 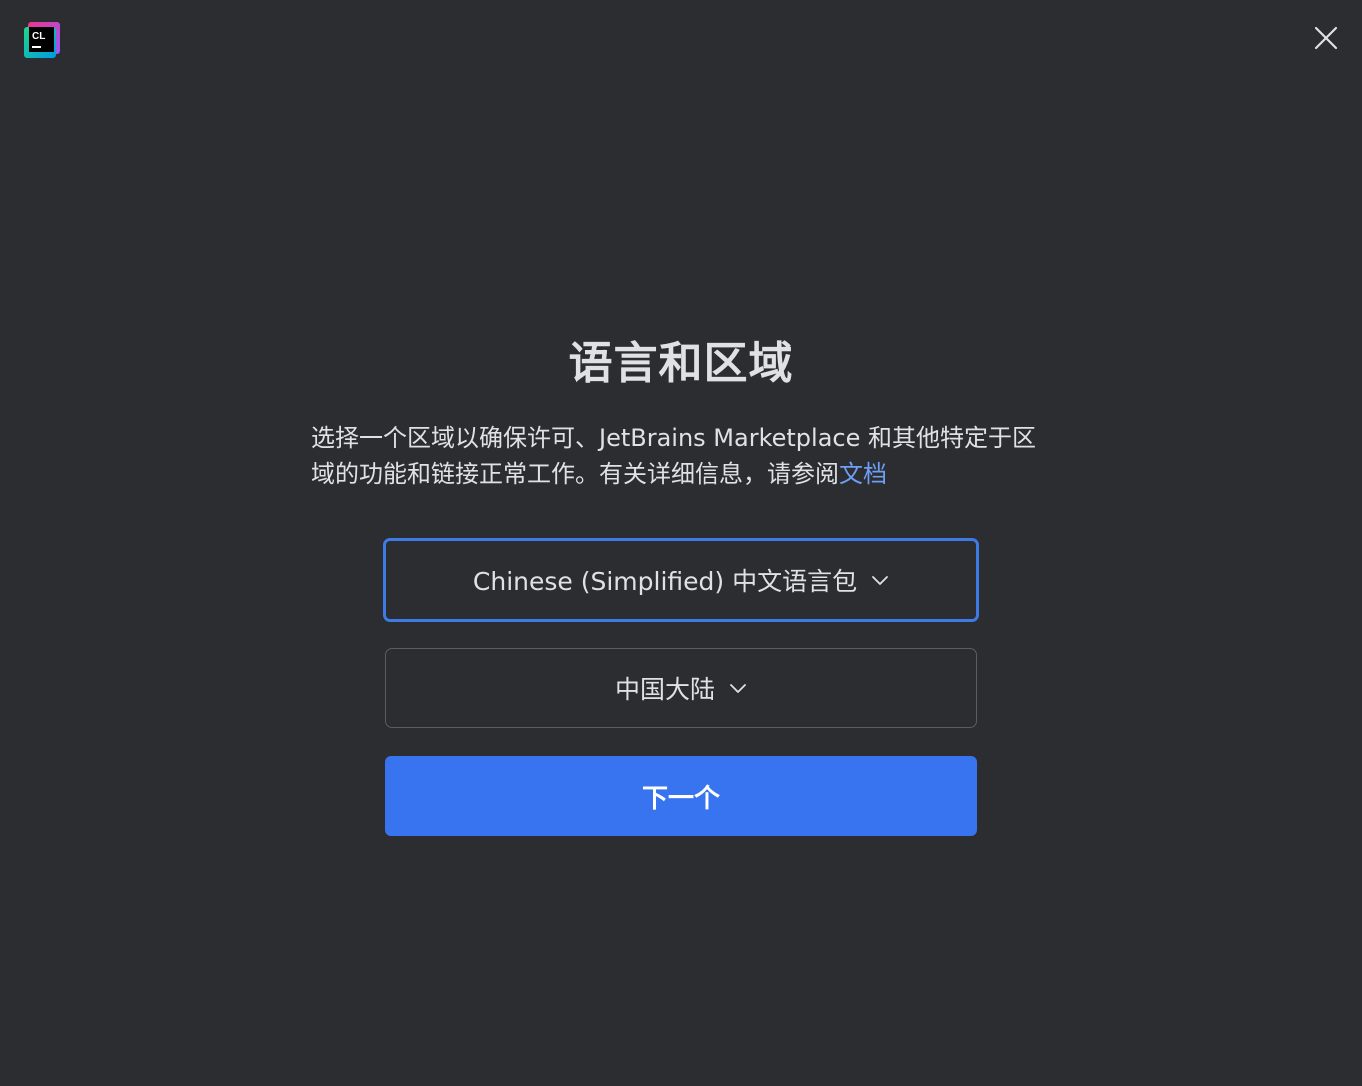 I want to click on language-select: Chinese (Simplified) 中文语言包, so click(x=681, y=580).